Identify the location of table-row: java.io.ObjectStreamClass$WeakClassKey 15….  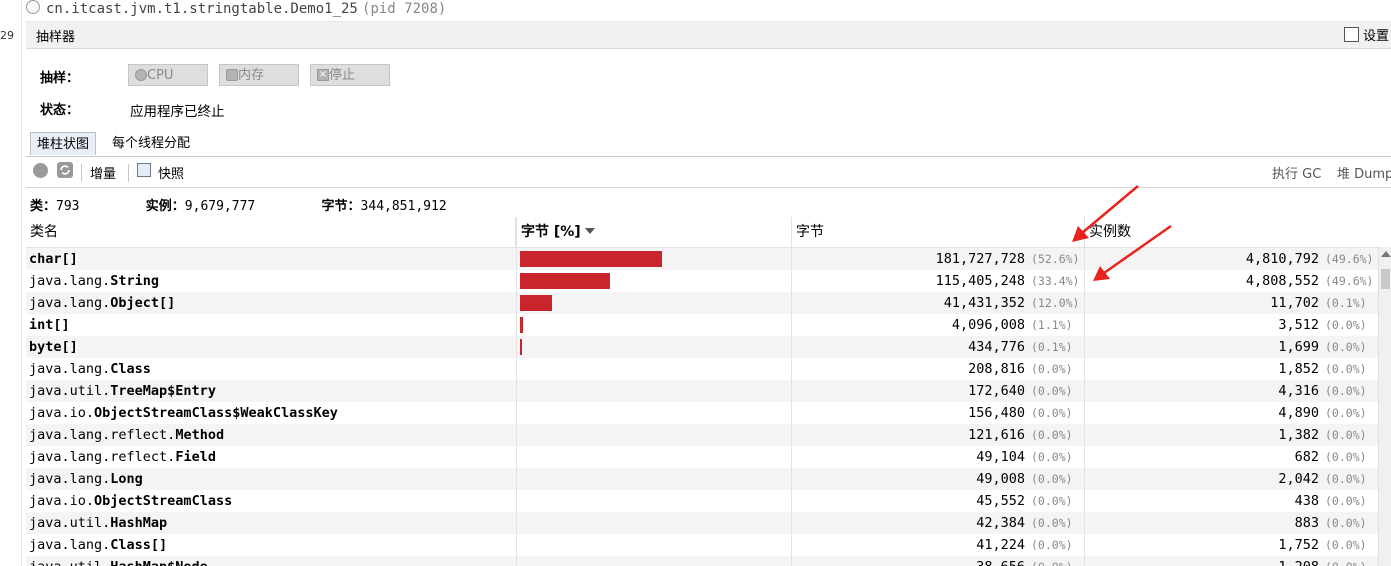
(702, 413).